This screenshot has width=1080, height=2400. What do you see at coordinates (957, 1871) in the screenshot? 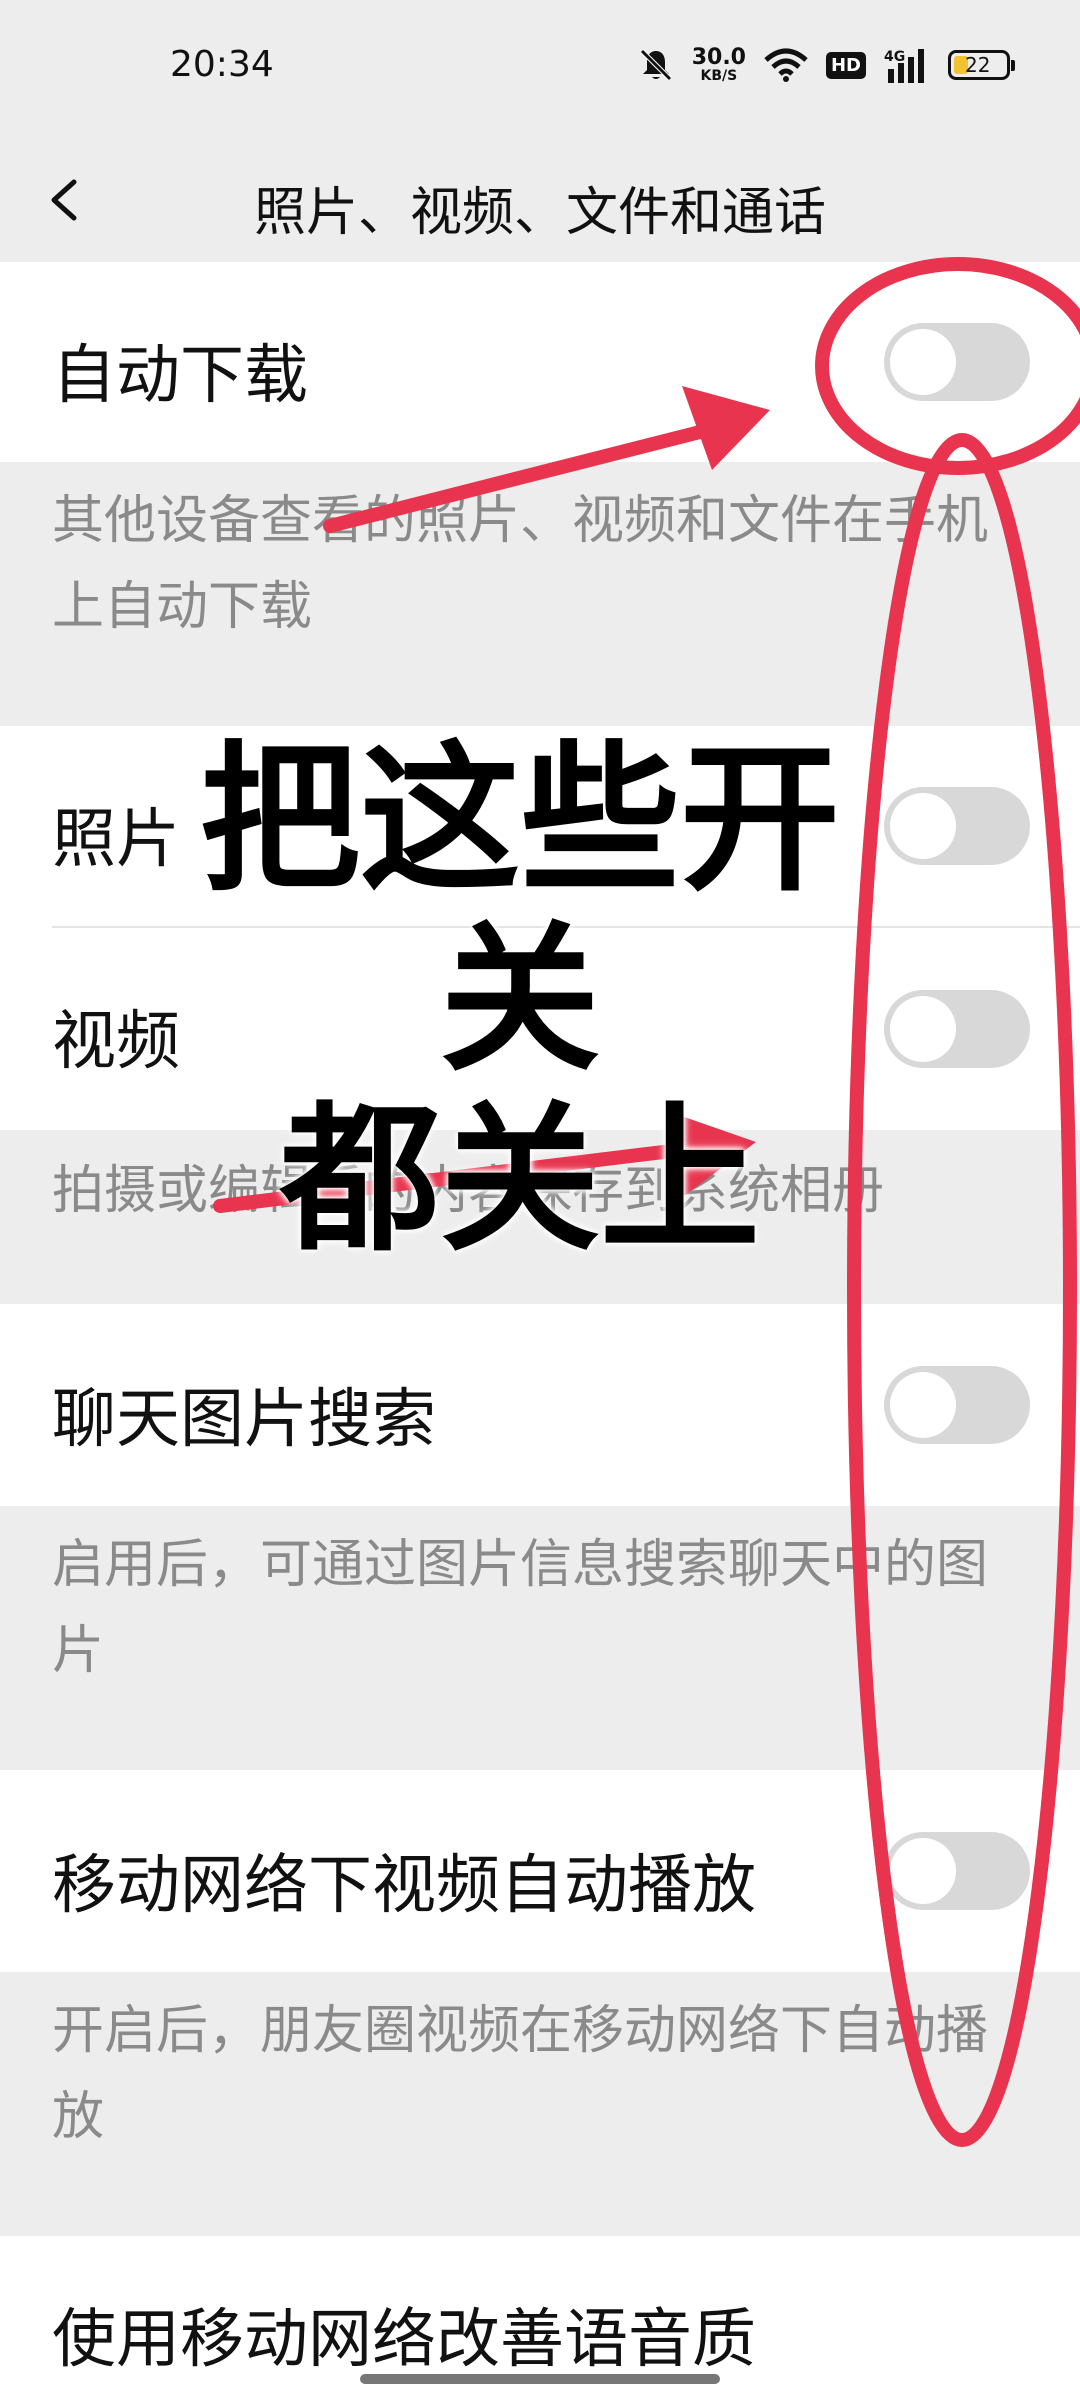
I see `mobile-video-autoplay-toggle` at bounding box center [957, 1871].